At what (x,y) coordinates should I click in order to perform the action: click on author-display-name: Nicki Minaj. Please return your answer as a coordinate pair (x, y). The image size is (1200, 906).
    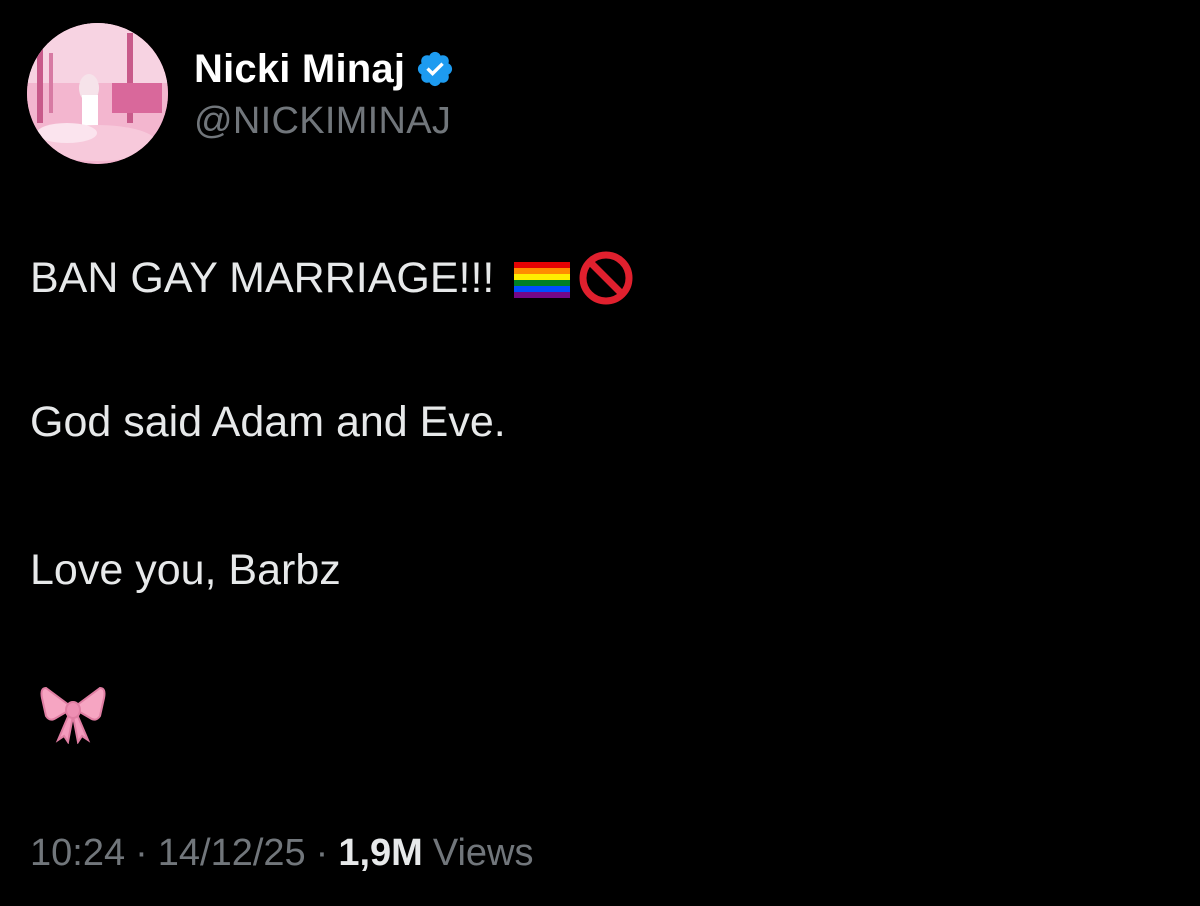
    Looking at the image, I should click on (299, 69).